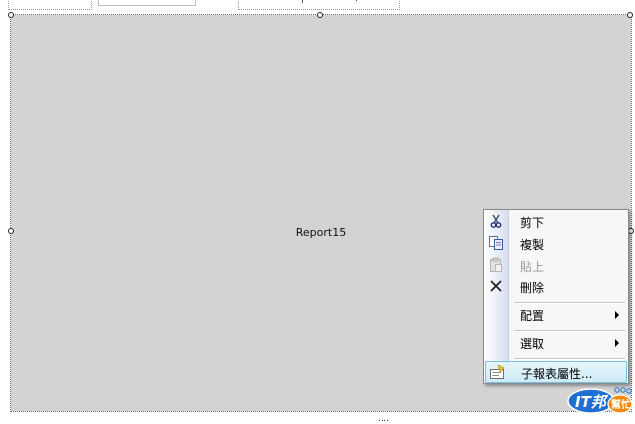 The height and width of the screenshot is (424, 635). What do you see at coordinates (532, 223) in the screenshot?
I see `menu-item-label: 剪下` at bounding box center [532, 223].